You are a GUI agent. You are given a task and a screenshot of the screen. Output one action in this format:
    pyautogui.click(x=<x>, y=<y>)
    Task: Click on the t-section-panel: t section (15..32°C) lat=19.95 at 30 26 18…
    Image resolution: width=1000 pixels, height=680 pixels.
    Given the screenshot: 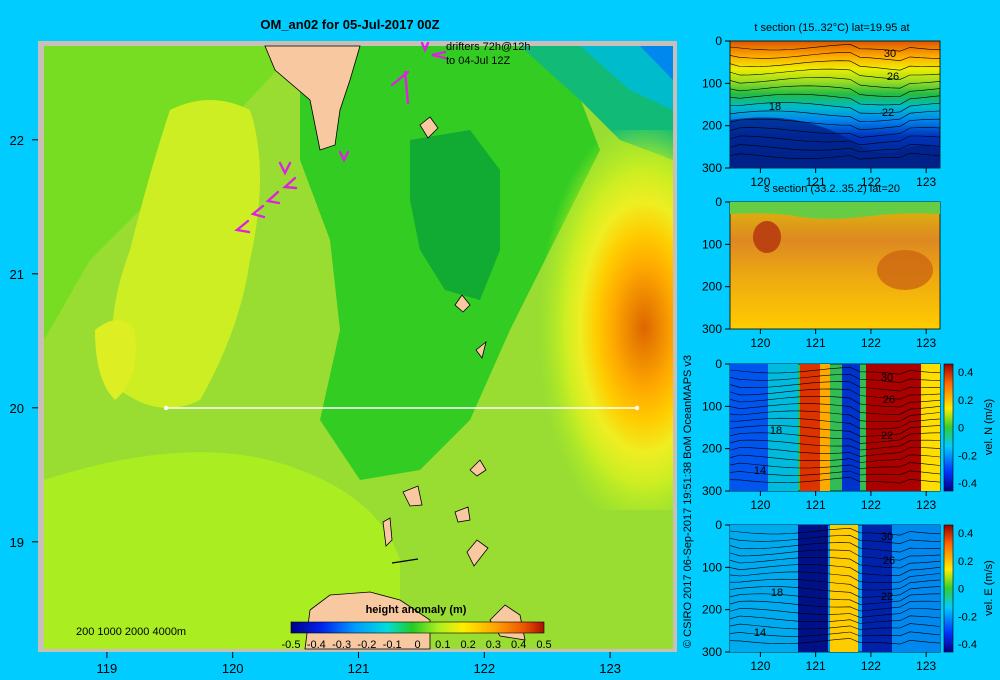 What is the action you would take?
    pyautogui.click(x=821, y=105)
    